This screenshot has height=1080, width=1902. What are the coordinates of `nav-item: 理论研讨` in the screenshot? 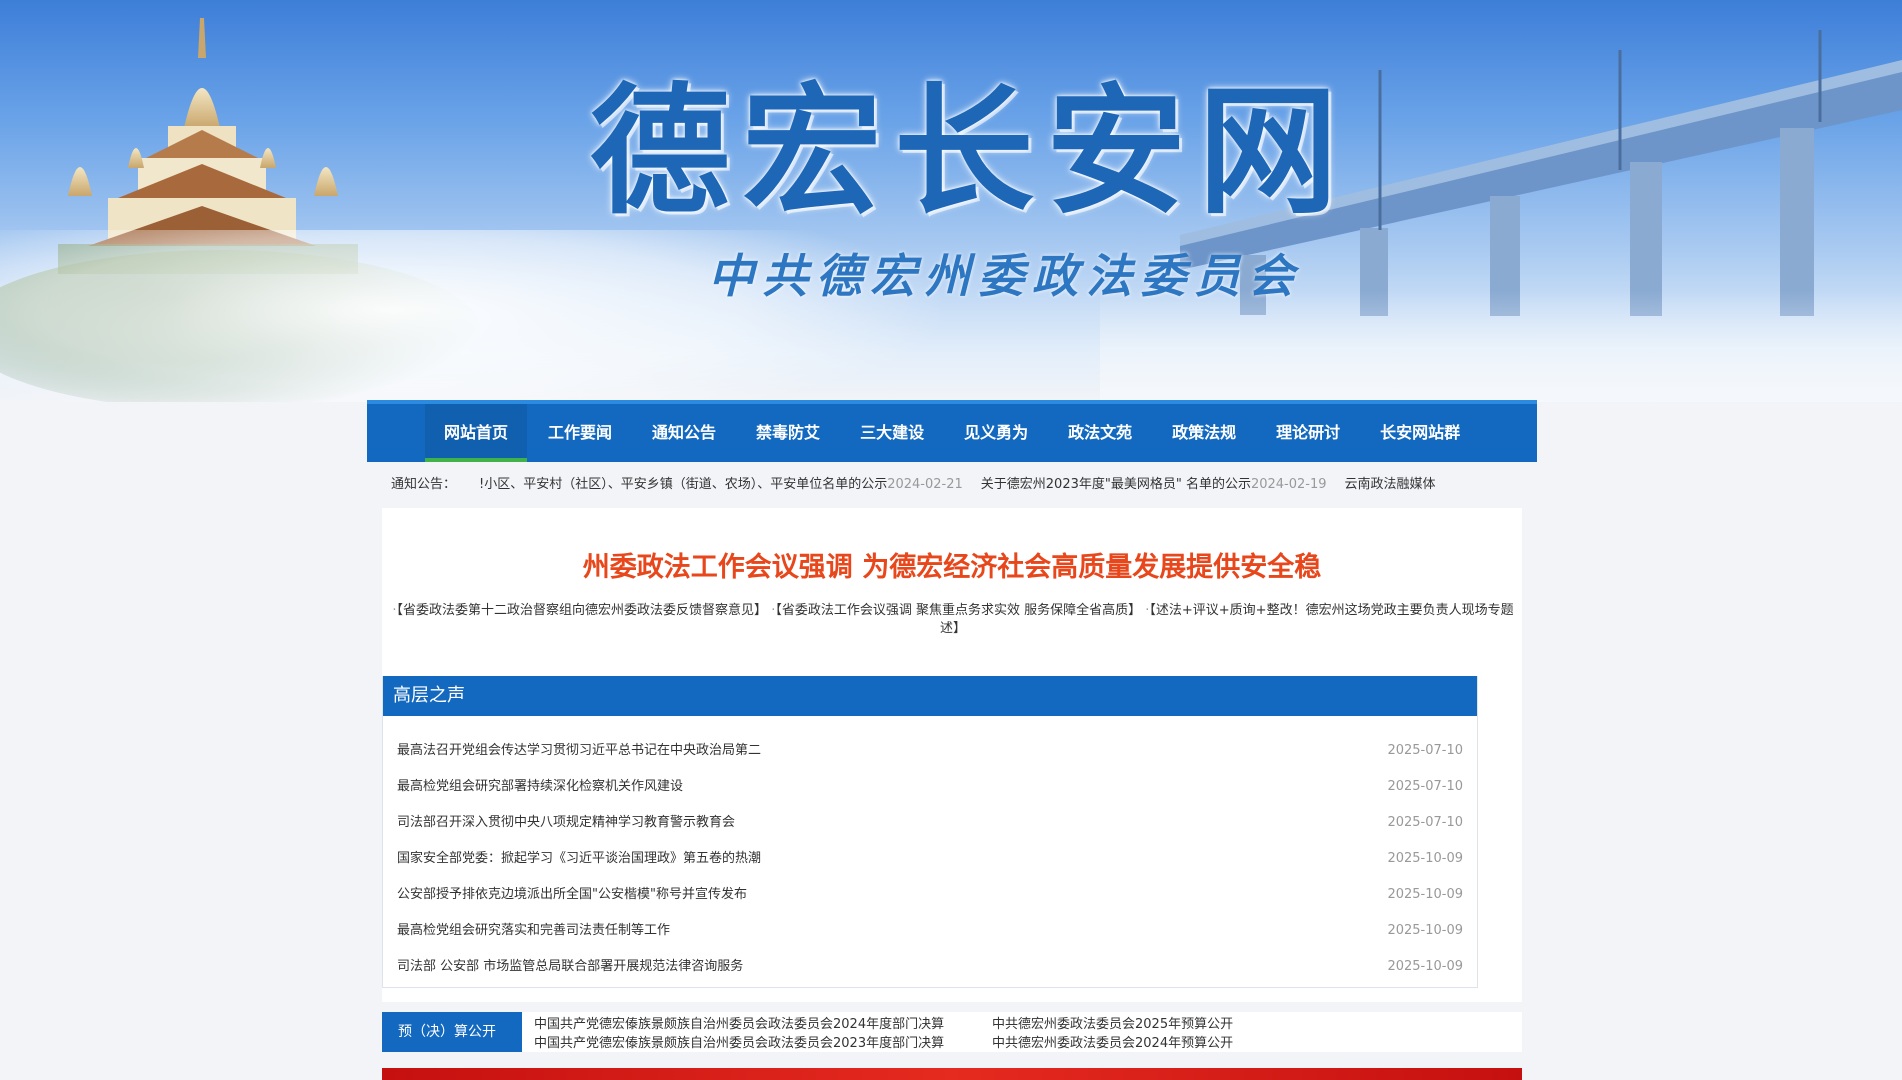 It's located at (1308, 433).